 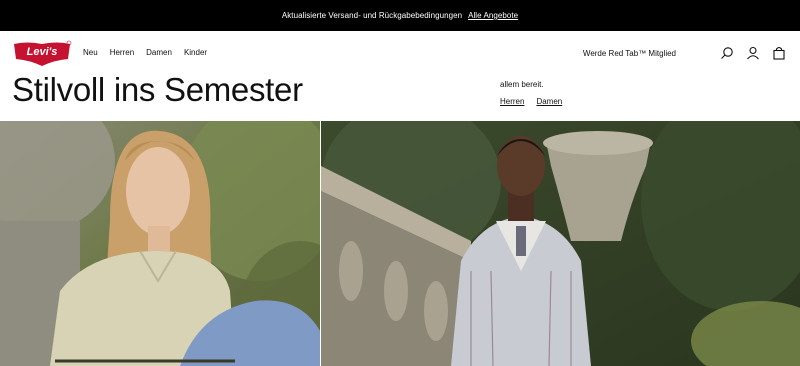 I want to click on main-nav: Neu Herren Damen Kinder, so click(x=145, y=52).